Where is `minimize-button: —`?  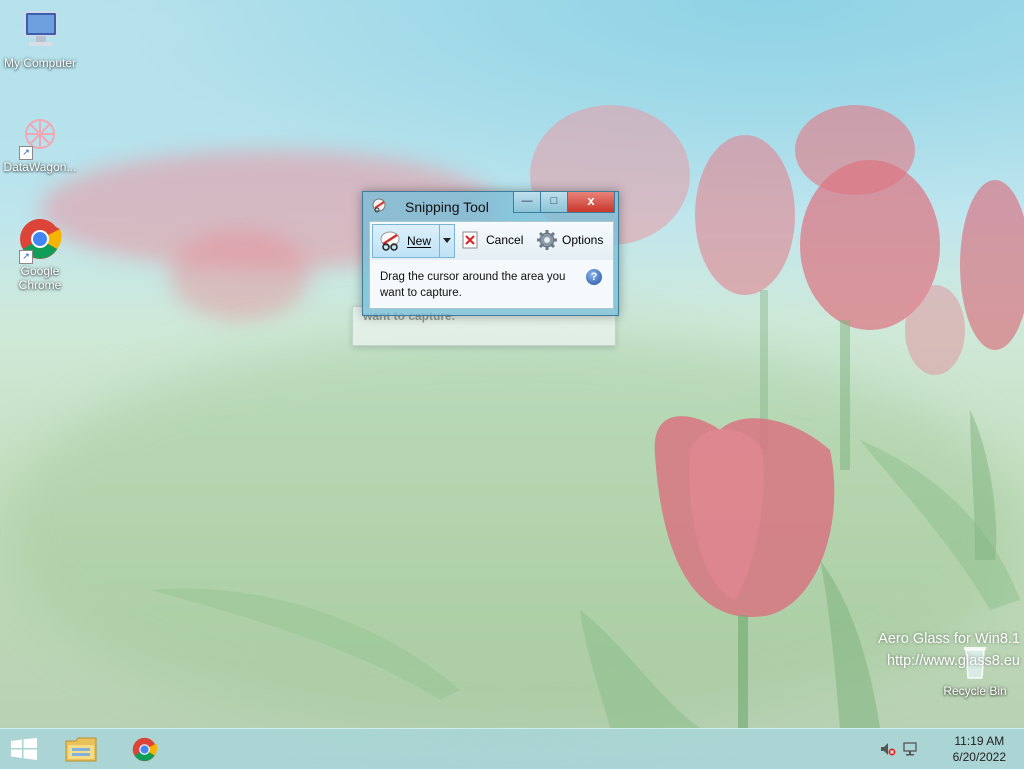
minimize-button: — is located at coordinates (527, 202).